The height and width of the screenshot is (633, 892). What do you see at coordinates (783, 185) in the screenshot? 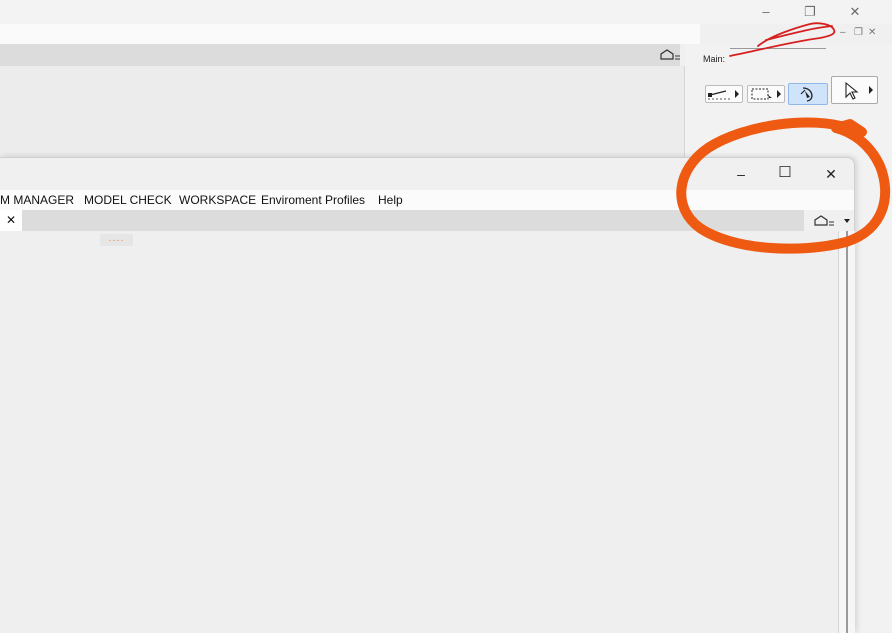
I see `orange-circle-annotation` at bounding box center [783, 185].